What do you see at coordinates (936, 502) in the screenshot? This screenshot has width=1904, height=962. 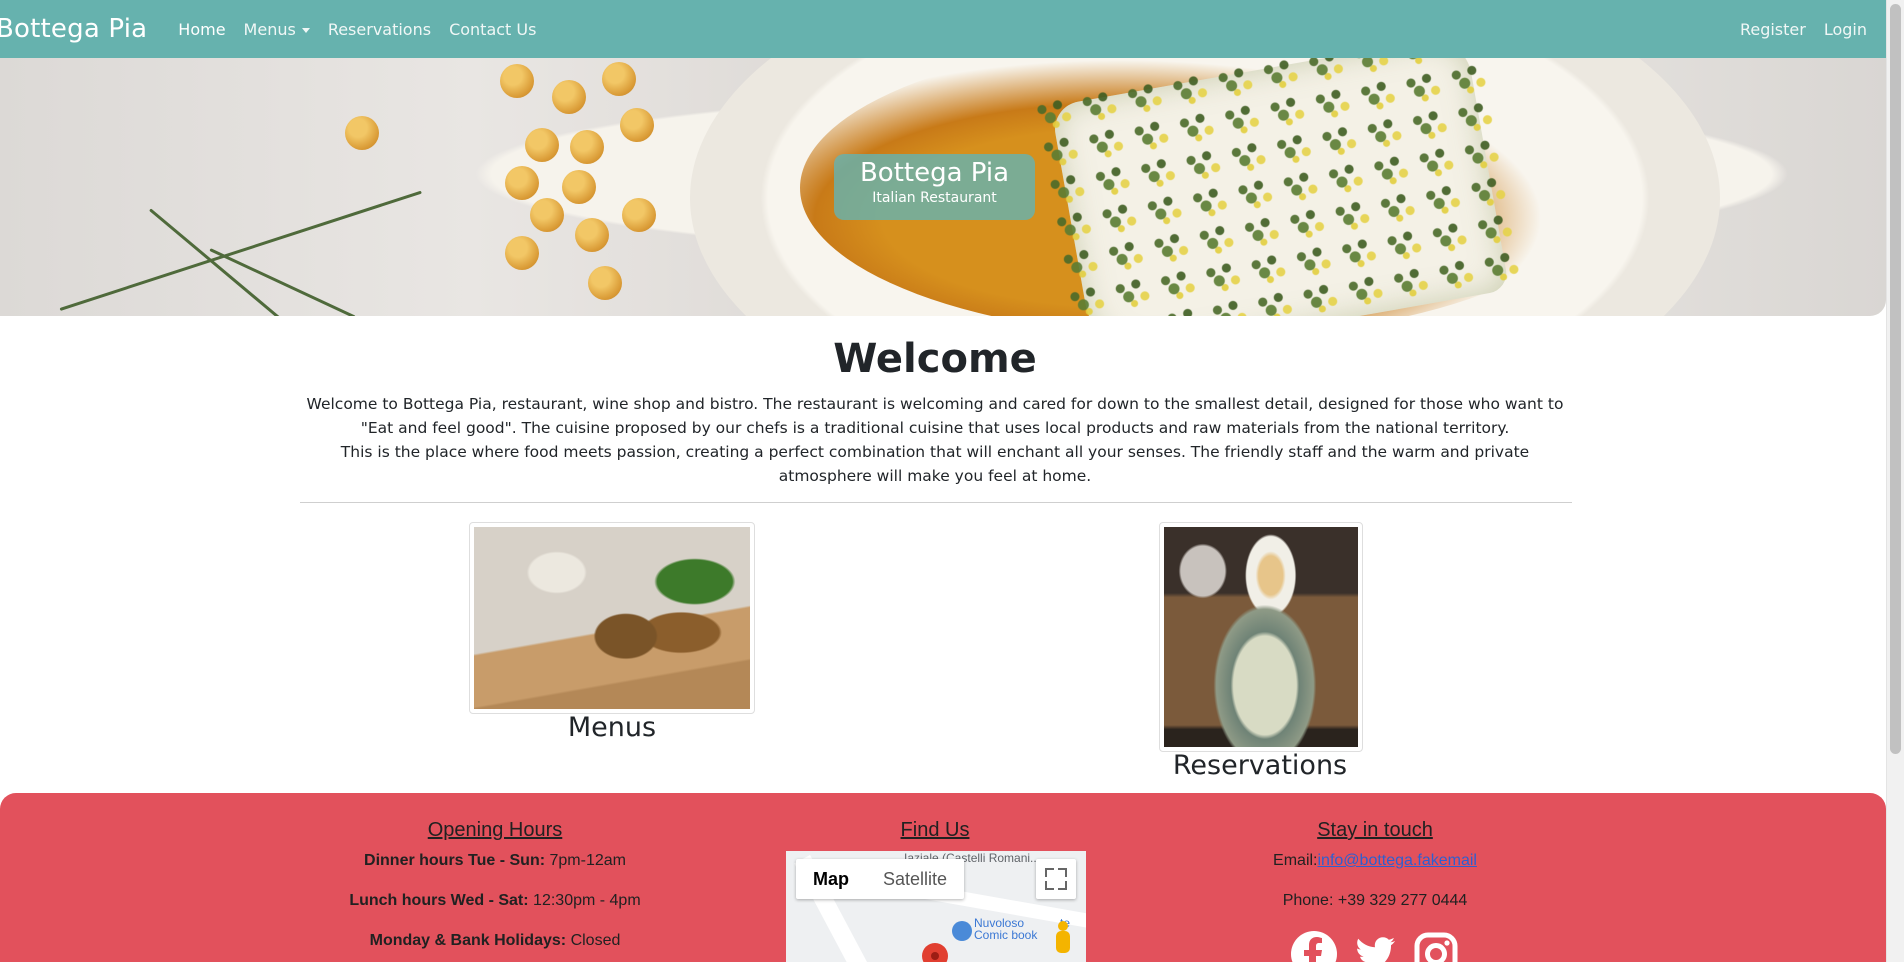 I see `section-divider` at bounding box center [936, 502].